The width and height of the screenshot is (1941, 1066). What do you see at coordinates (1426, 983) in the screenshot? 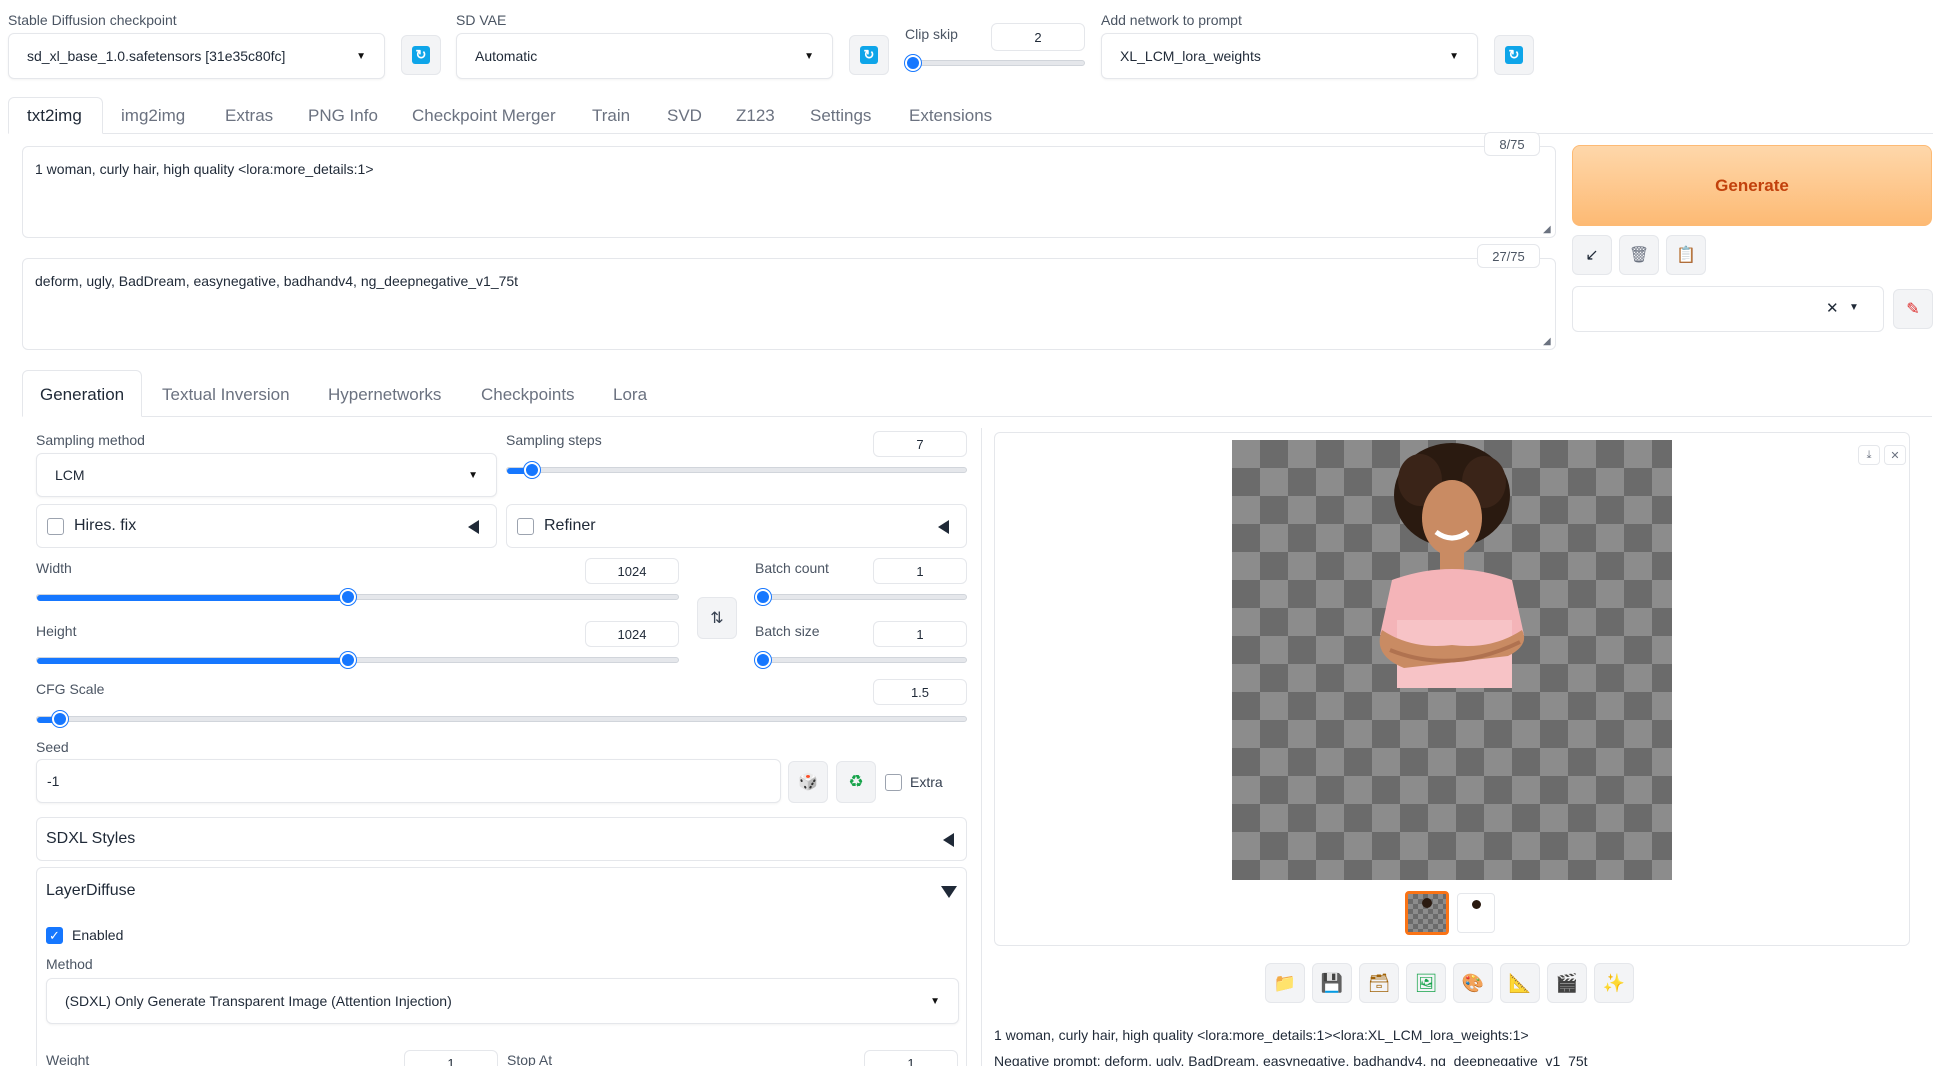
I see `send-to-img2img-button: 🖼` at bounding box center [1426, 983].